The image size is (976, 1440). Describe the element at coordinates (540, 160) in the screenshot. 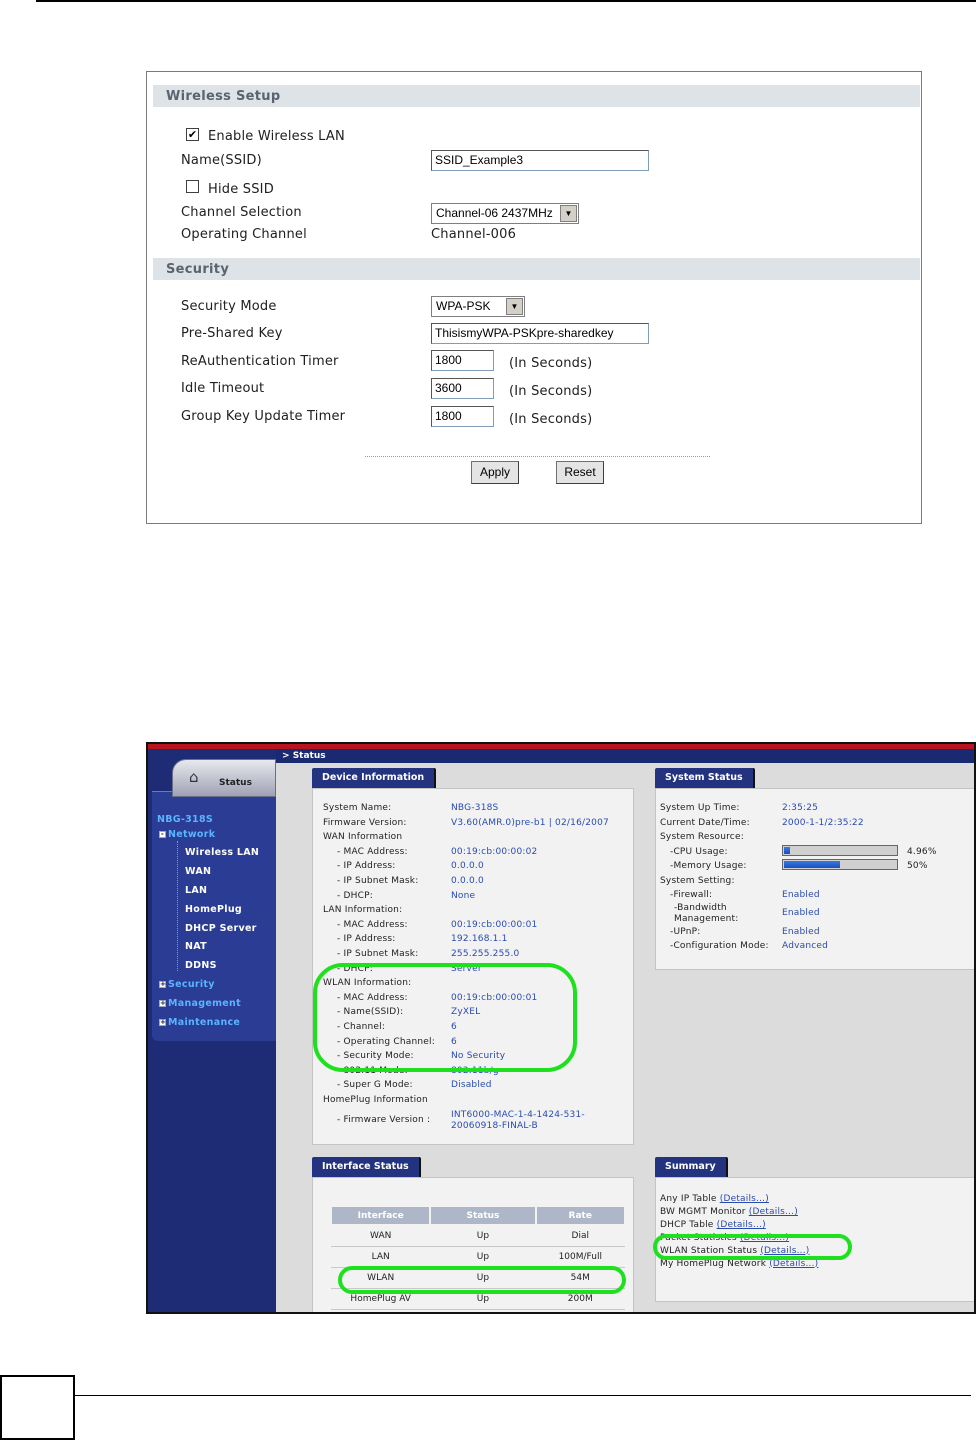

I see `ssid-input: SSID_Example3` at that location.